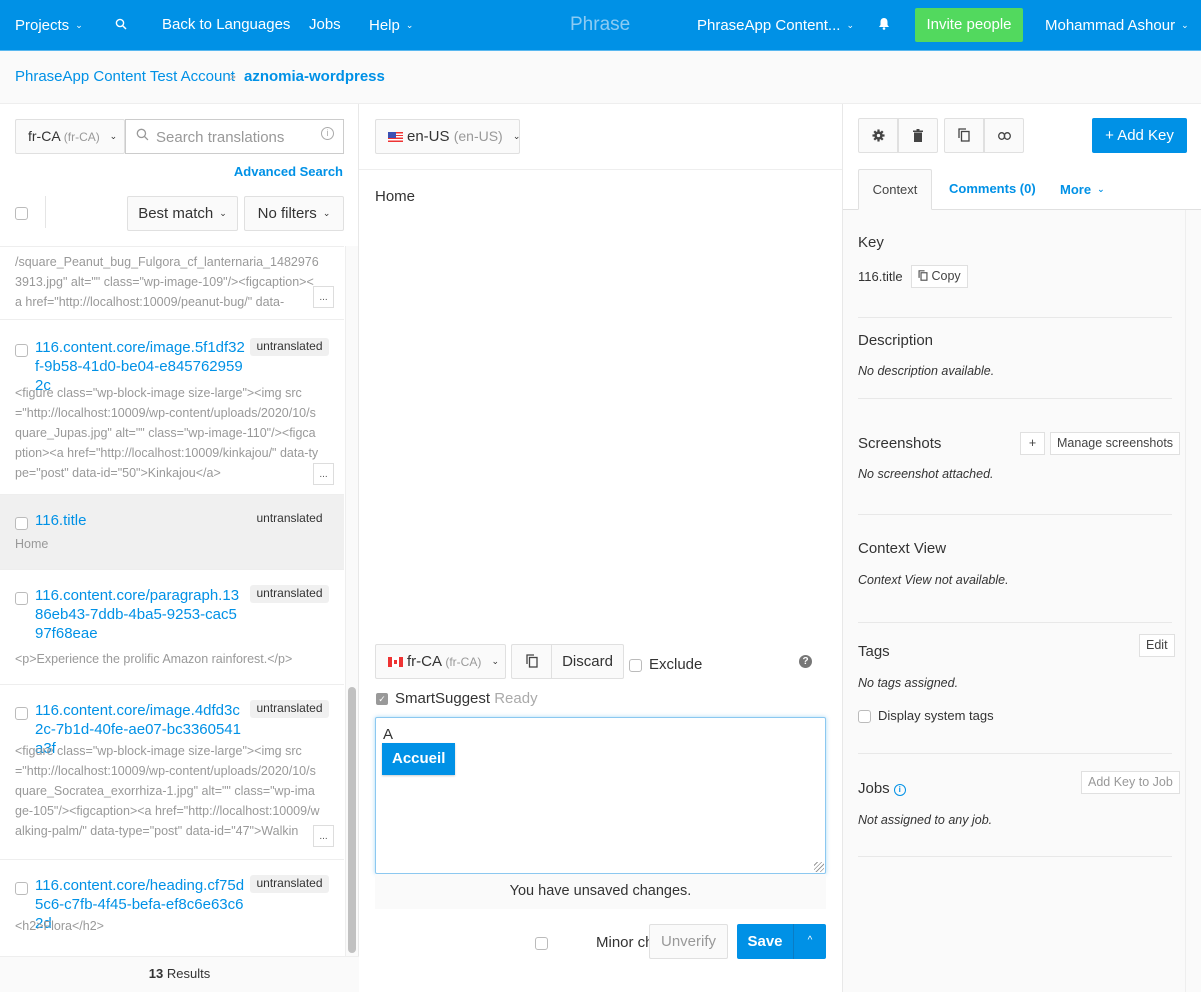 The width and height of the screenshot is (1201, 992). Describe the element at coordinates (172, 532) in the screenshot. I see `list-item-active: 116.title untranslated Home` at that location.